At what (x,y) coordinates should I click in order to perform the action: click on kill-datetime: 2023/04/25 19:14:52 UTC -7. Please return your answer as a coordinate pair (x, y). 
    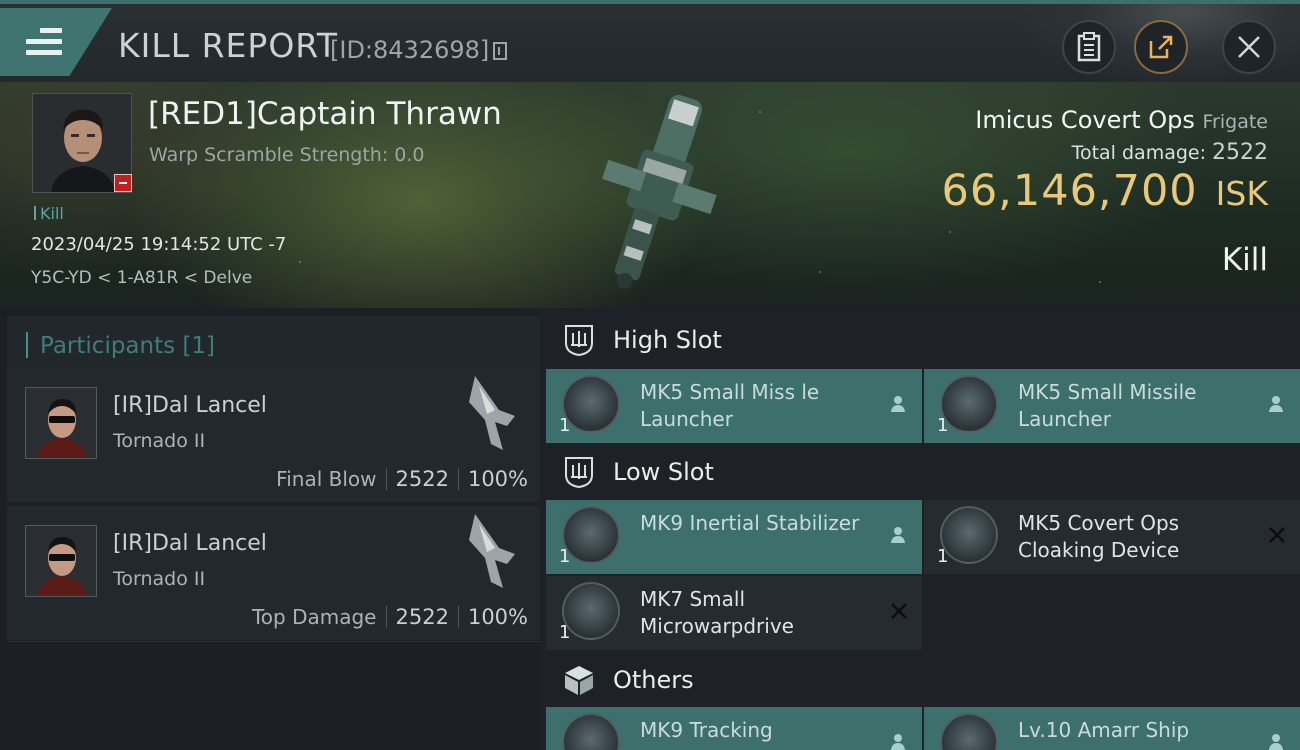
    Looking at the image, I should click on (159, 244).